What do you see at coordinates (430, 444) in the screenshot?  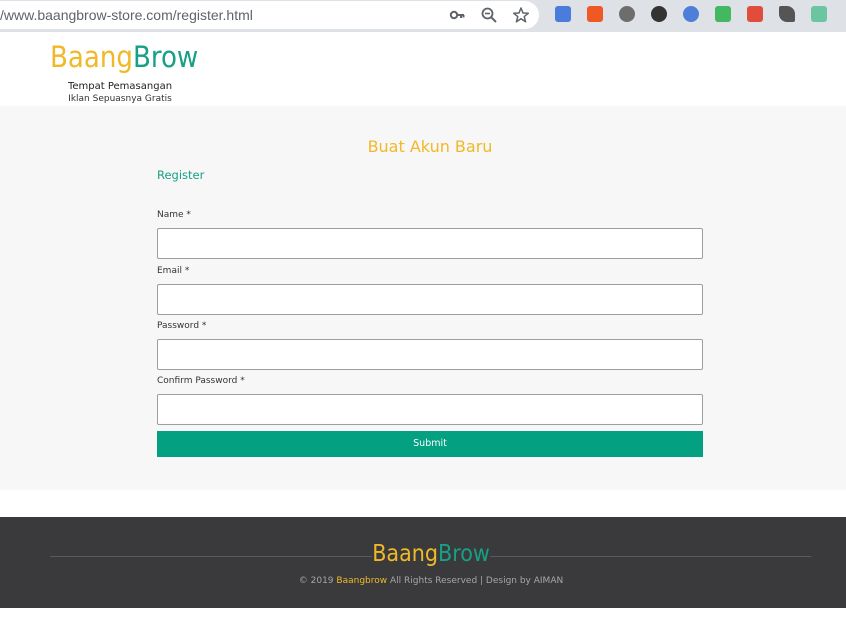 I see `submit-button: Submit` at bounding box center [430, 444].